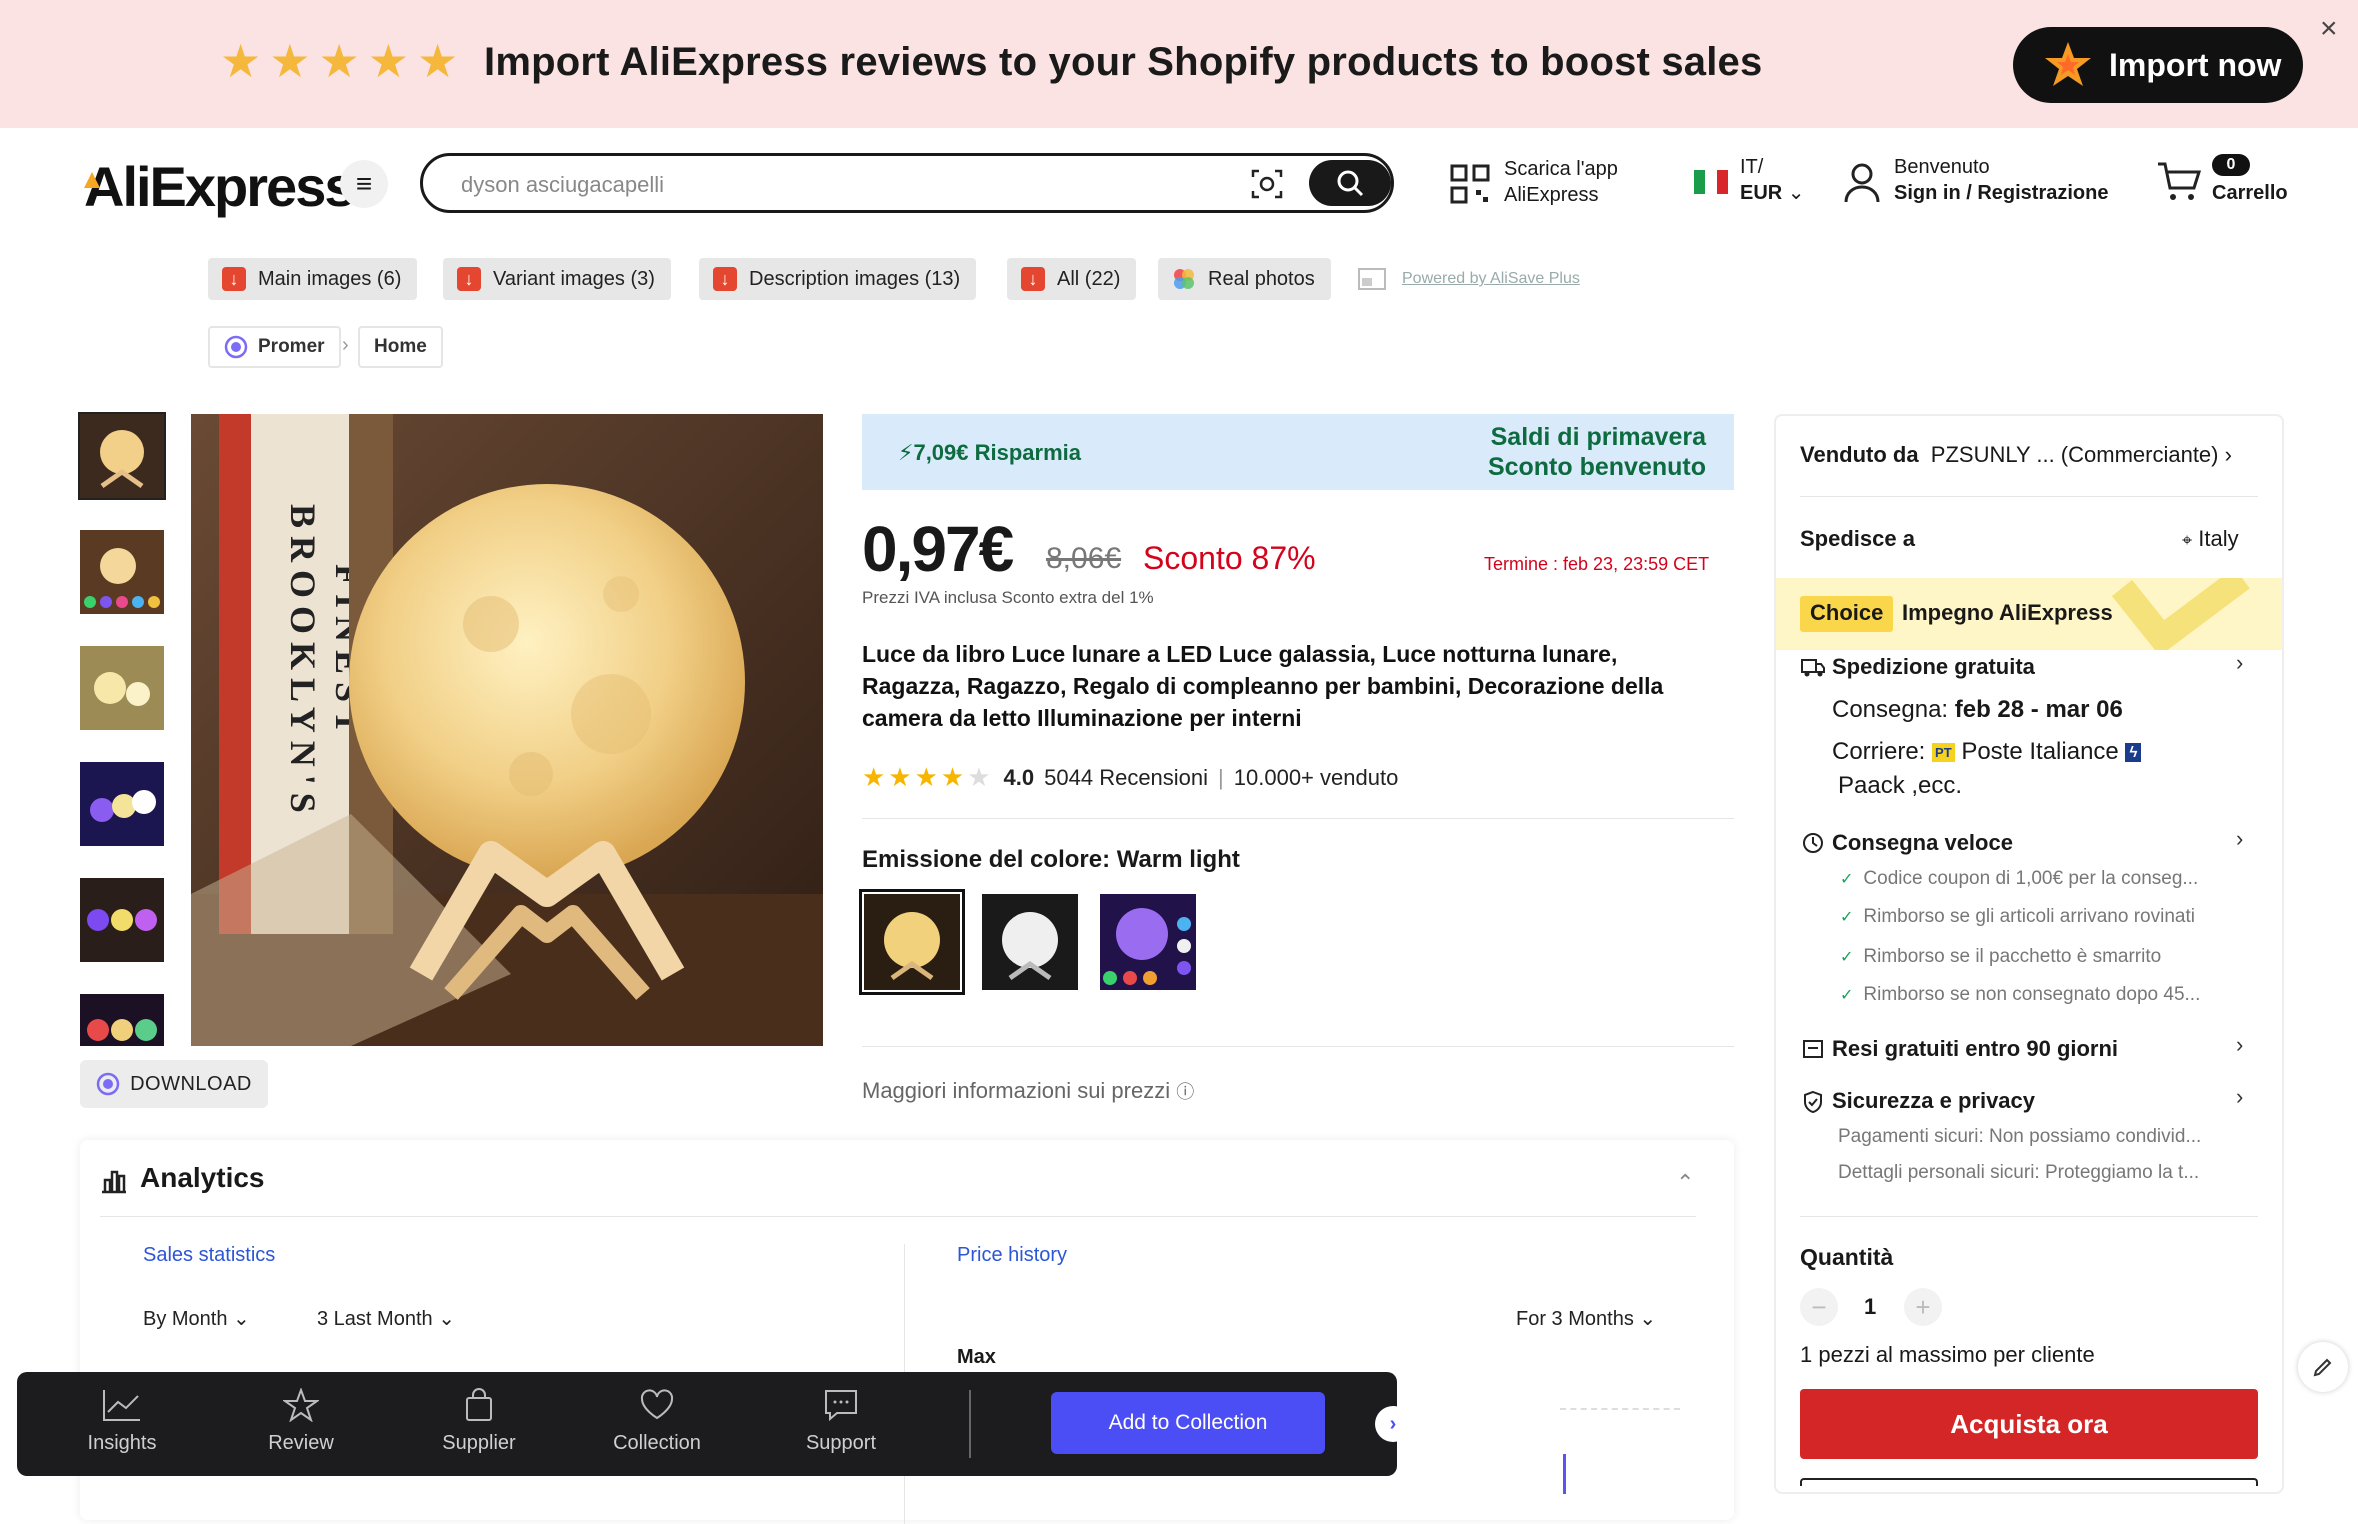 The image size is (2358, 1524). What do you see at coordinates (1796, 193) in the screenshot?
I see `chevron-down-icon: ⌄` at bounding box center [1796, 193].